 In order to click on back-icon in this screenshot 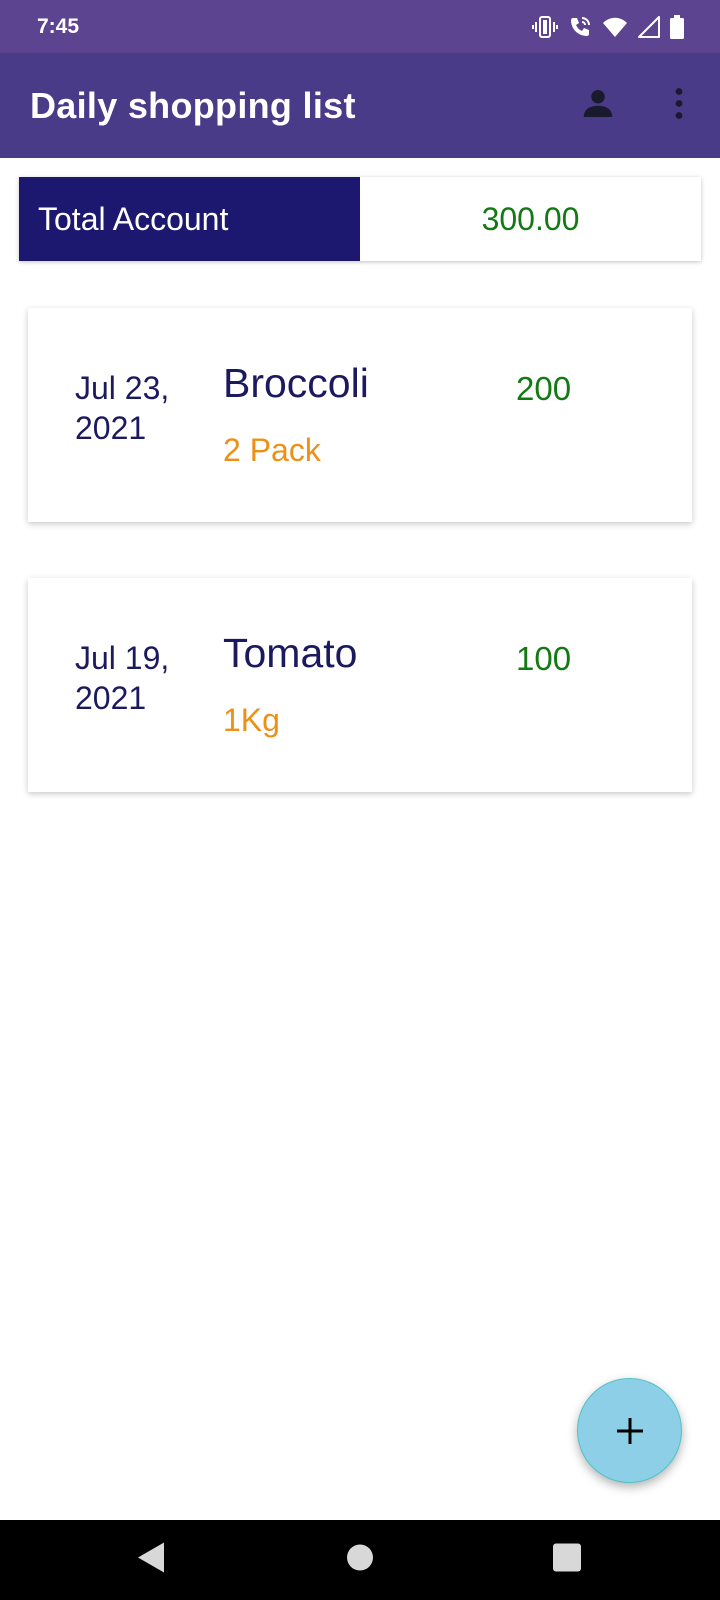, I will do `click(151, 1557)`.